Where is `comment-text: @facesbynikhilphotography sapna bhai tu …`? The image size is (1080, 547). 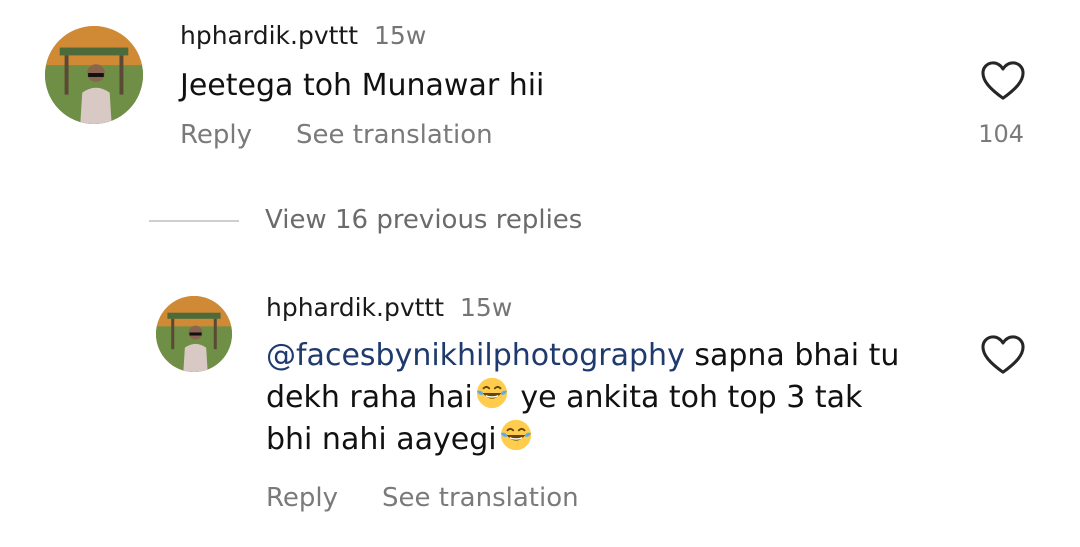 comment-text: @facesbynikhilphotography sapna bhai tu … is located at coordinates (582, 398).